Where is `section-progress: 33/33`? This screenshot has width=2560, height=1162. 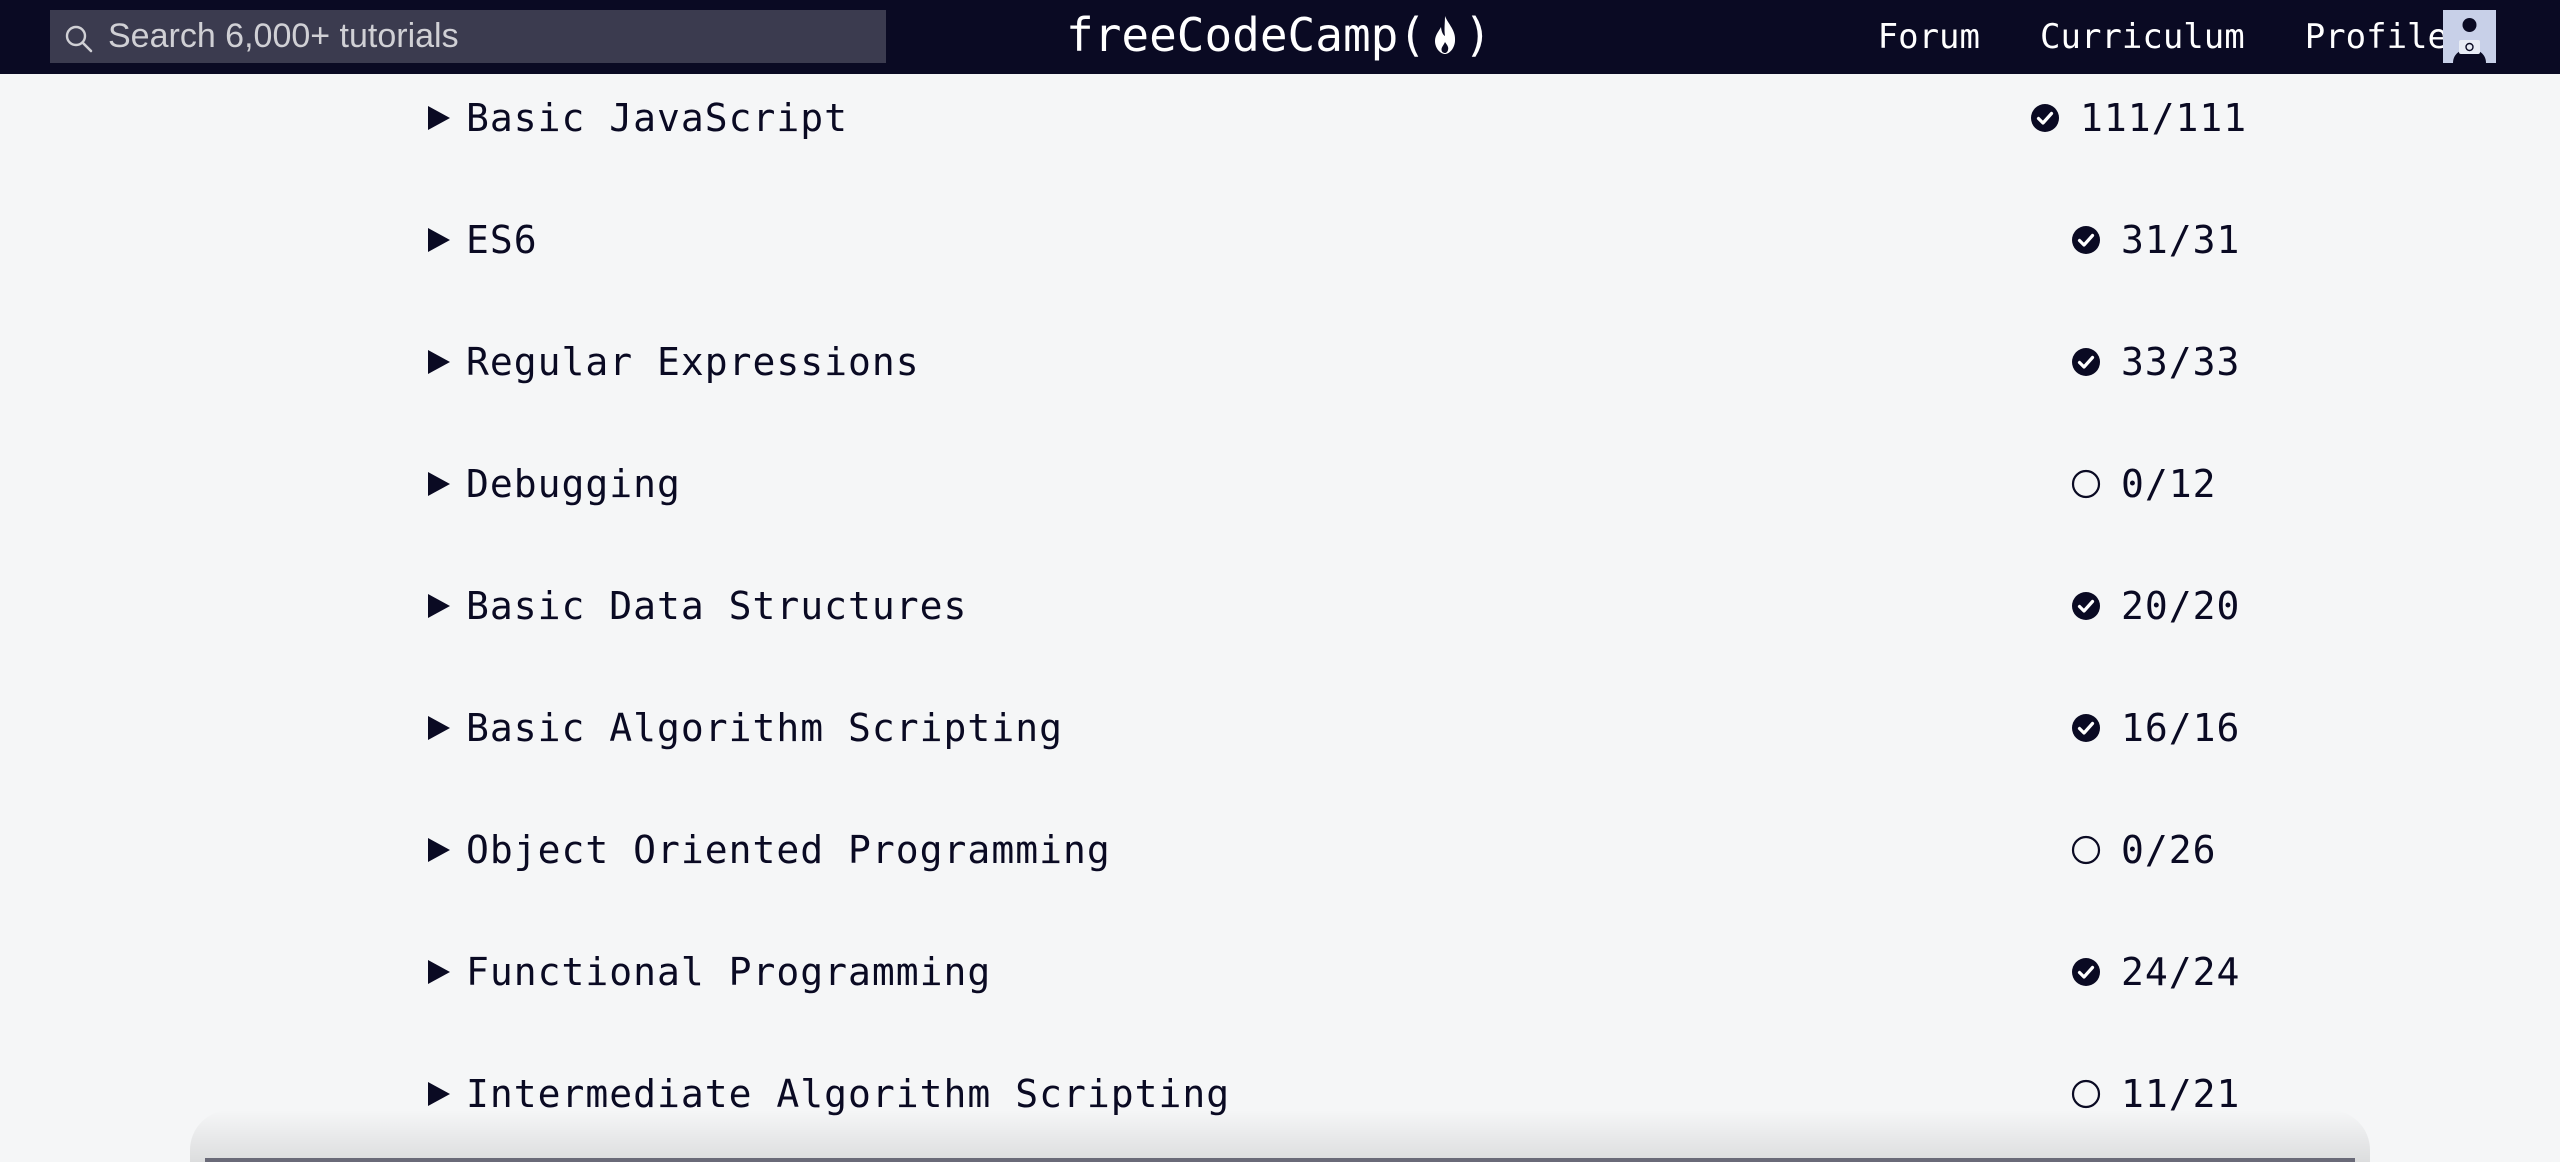 section-progress: 33/33 is located at coordinates (2155, 362).